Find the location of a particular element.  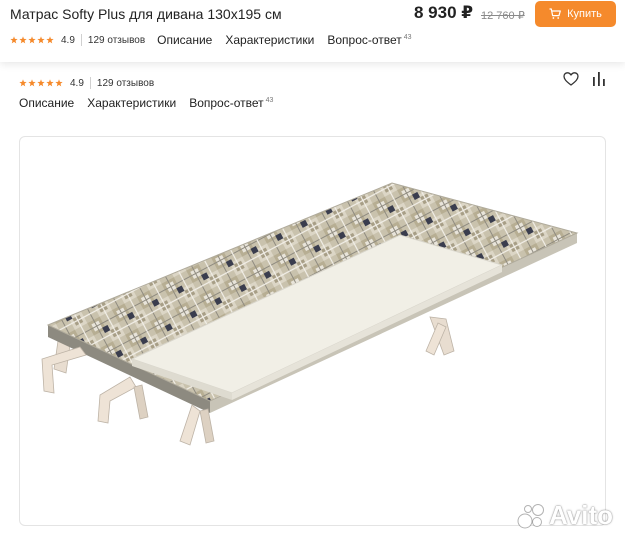

avito-watermark-text: Avito is located at coordinates (581, 515).